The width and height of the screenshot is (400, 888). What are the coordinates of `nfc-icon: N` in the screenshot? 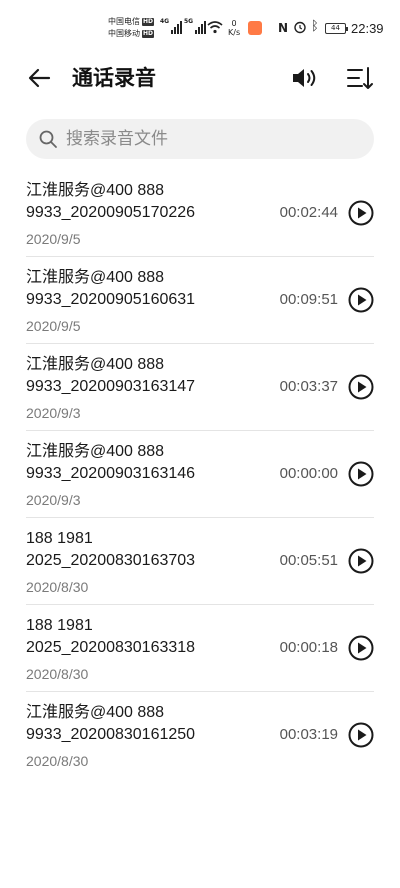 It's located at (283, 28).